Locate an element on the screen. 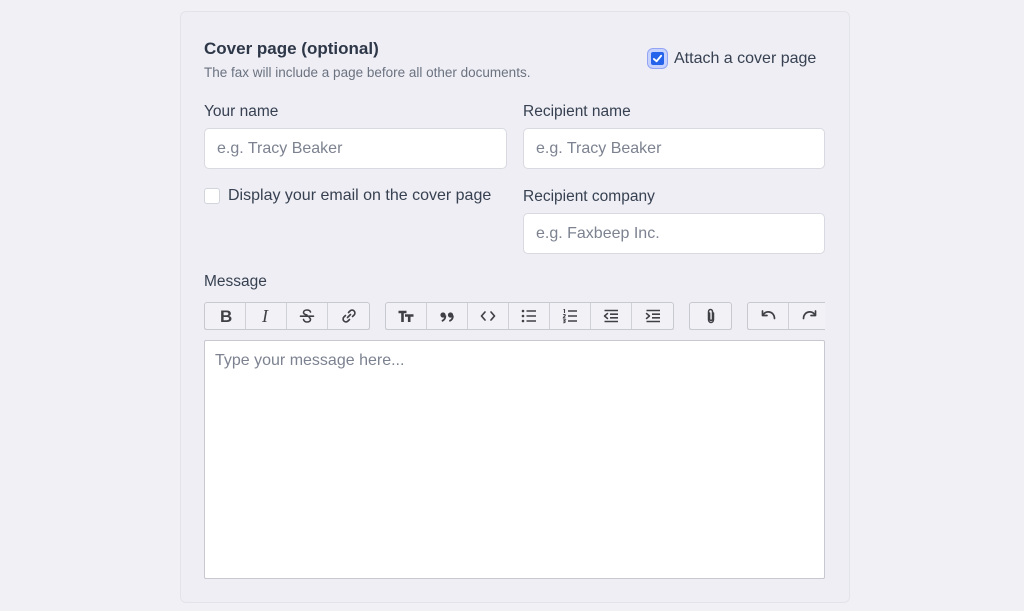 The image size is (1024, 611). recipient-company-label: Recipient company is located at coordinates (589, 196).